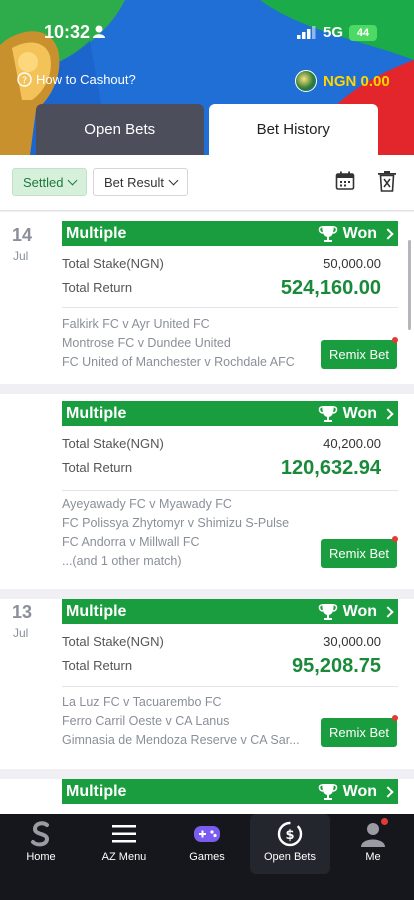 The width and height of the screenshot is (414, 900). Describe the element at coordinates (146, 721) in the screenshot. I see `match-name: Ferro Carril Oeste v CA Lanus` at that location.